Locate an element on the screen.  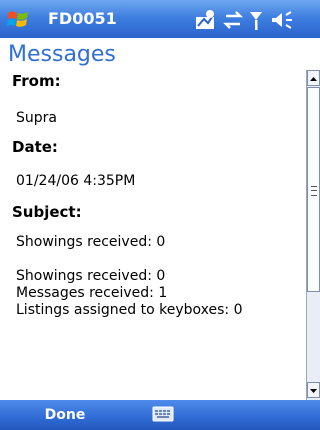
body-line-showings: Showings received: 0 is located at coordinates (91, 276).